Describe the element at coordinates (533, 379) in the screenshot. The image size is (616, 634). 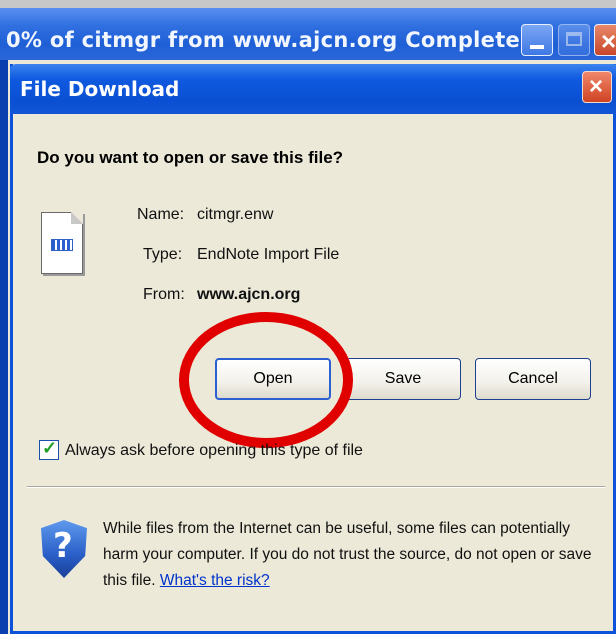
I see `cancel-button: Cancel` at that location.